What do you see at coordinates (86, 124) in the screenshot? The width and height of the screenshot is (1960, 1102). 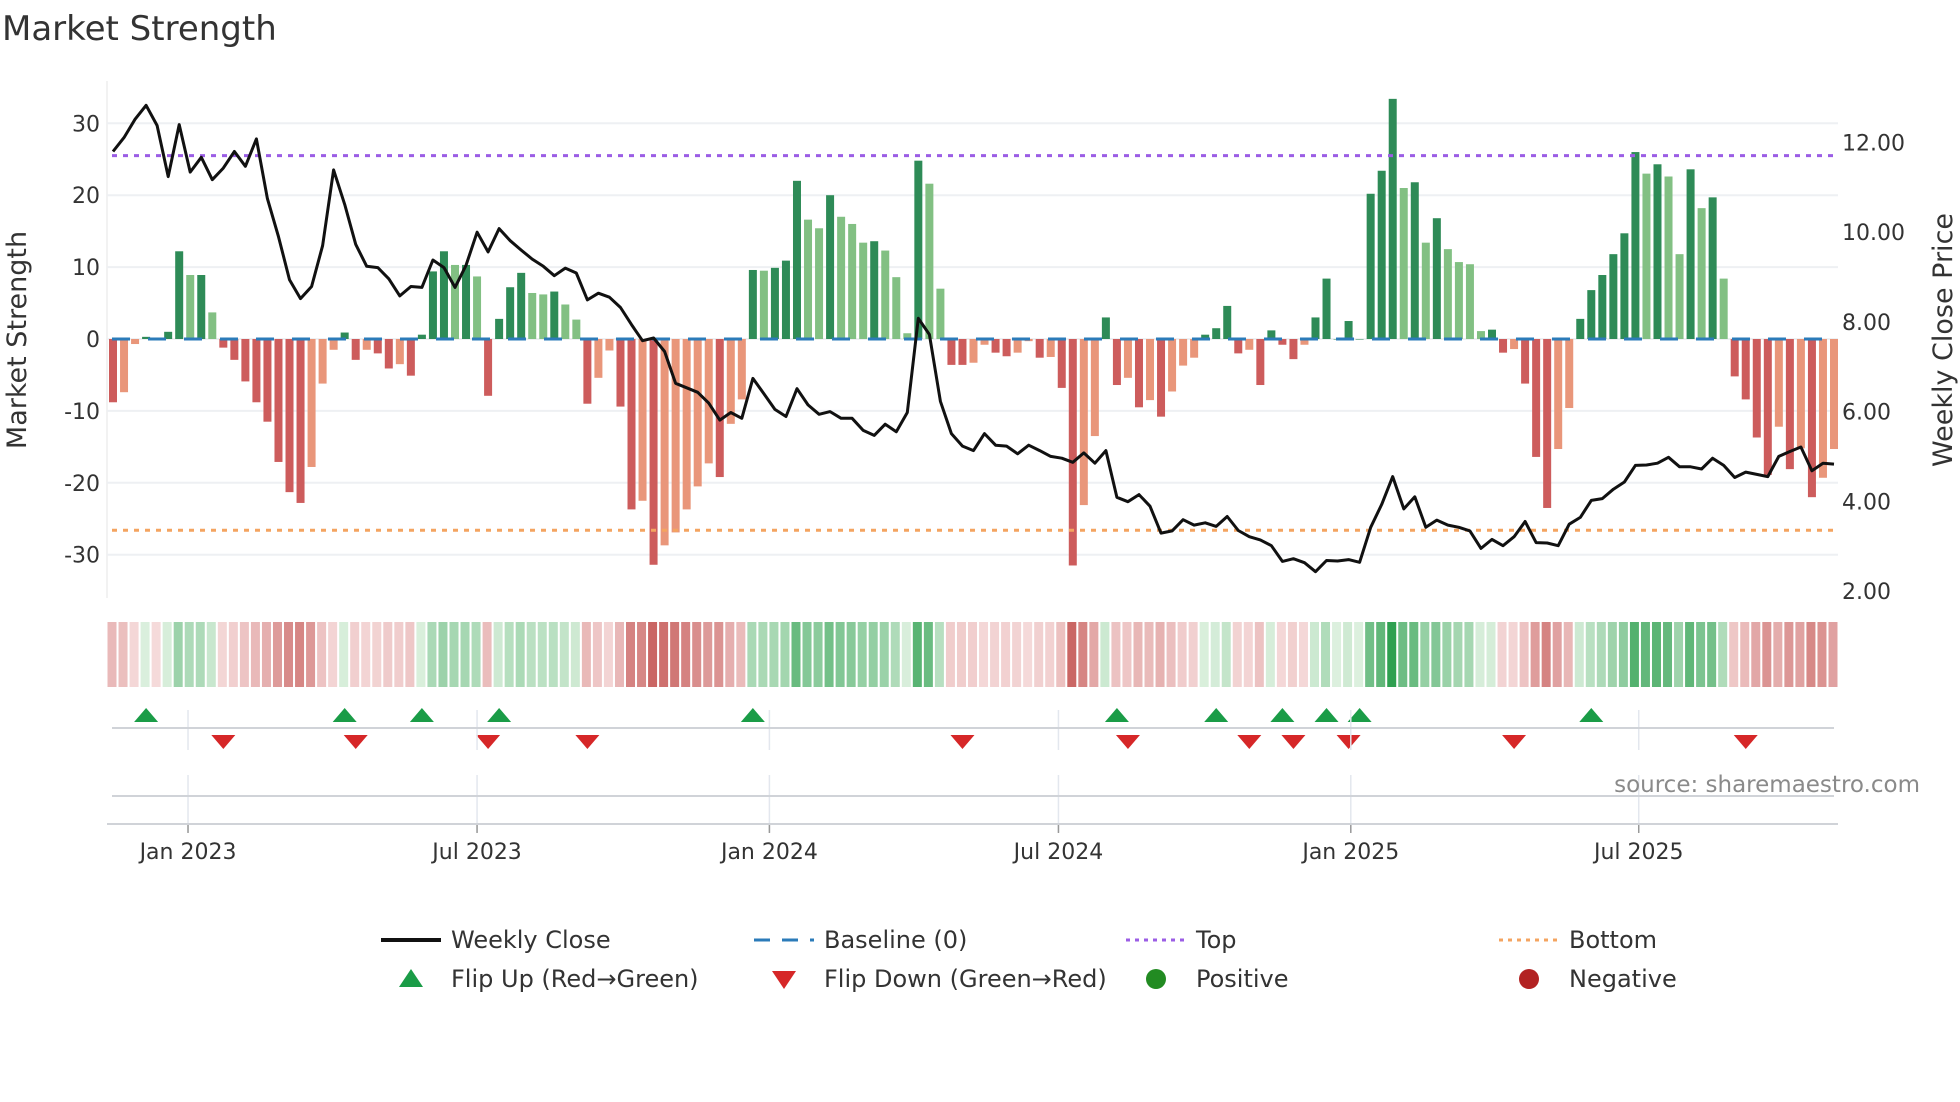 I see `y-tick-label: 30` at bounding box center [86, 124].